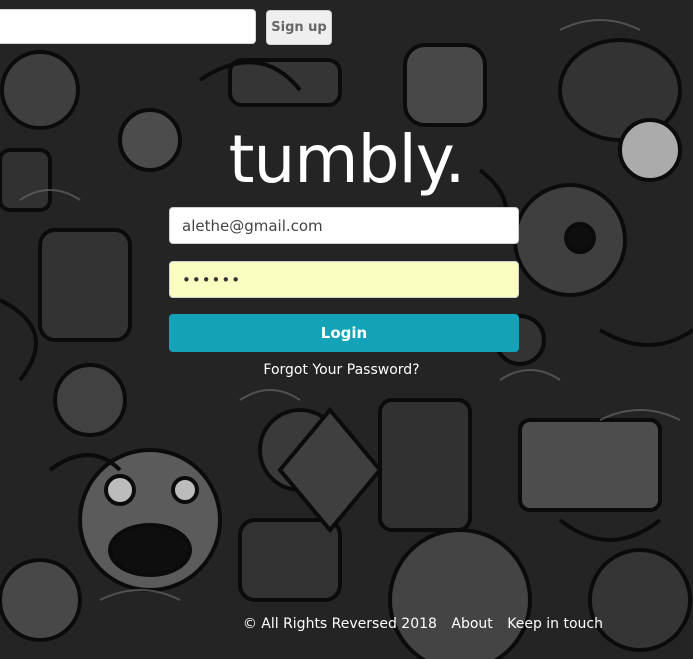 This screenshot has height=659, width=693. What do you see at coordinates (341, 370) in the screenshot?
I see `forgot-password-link: Forgot Your Password?` at bounding box center [341, 370].